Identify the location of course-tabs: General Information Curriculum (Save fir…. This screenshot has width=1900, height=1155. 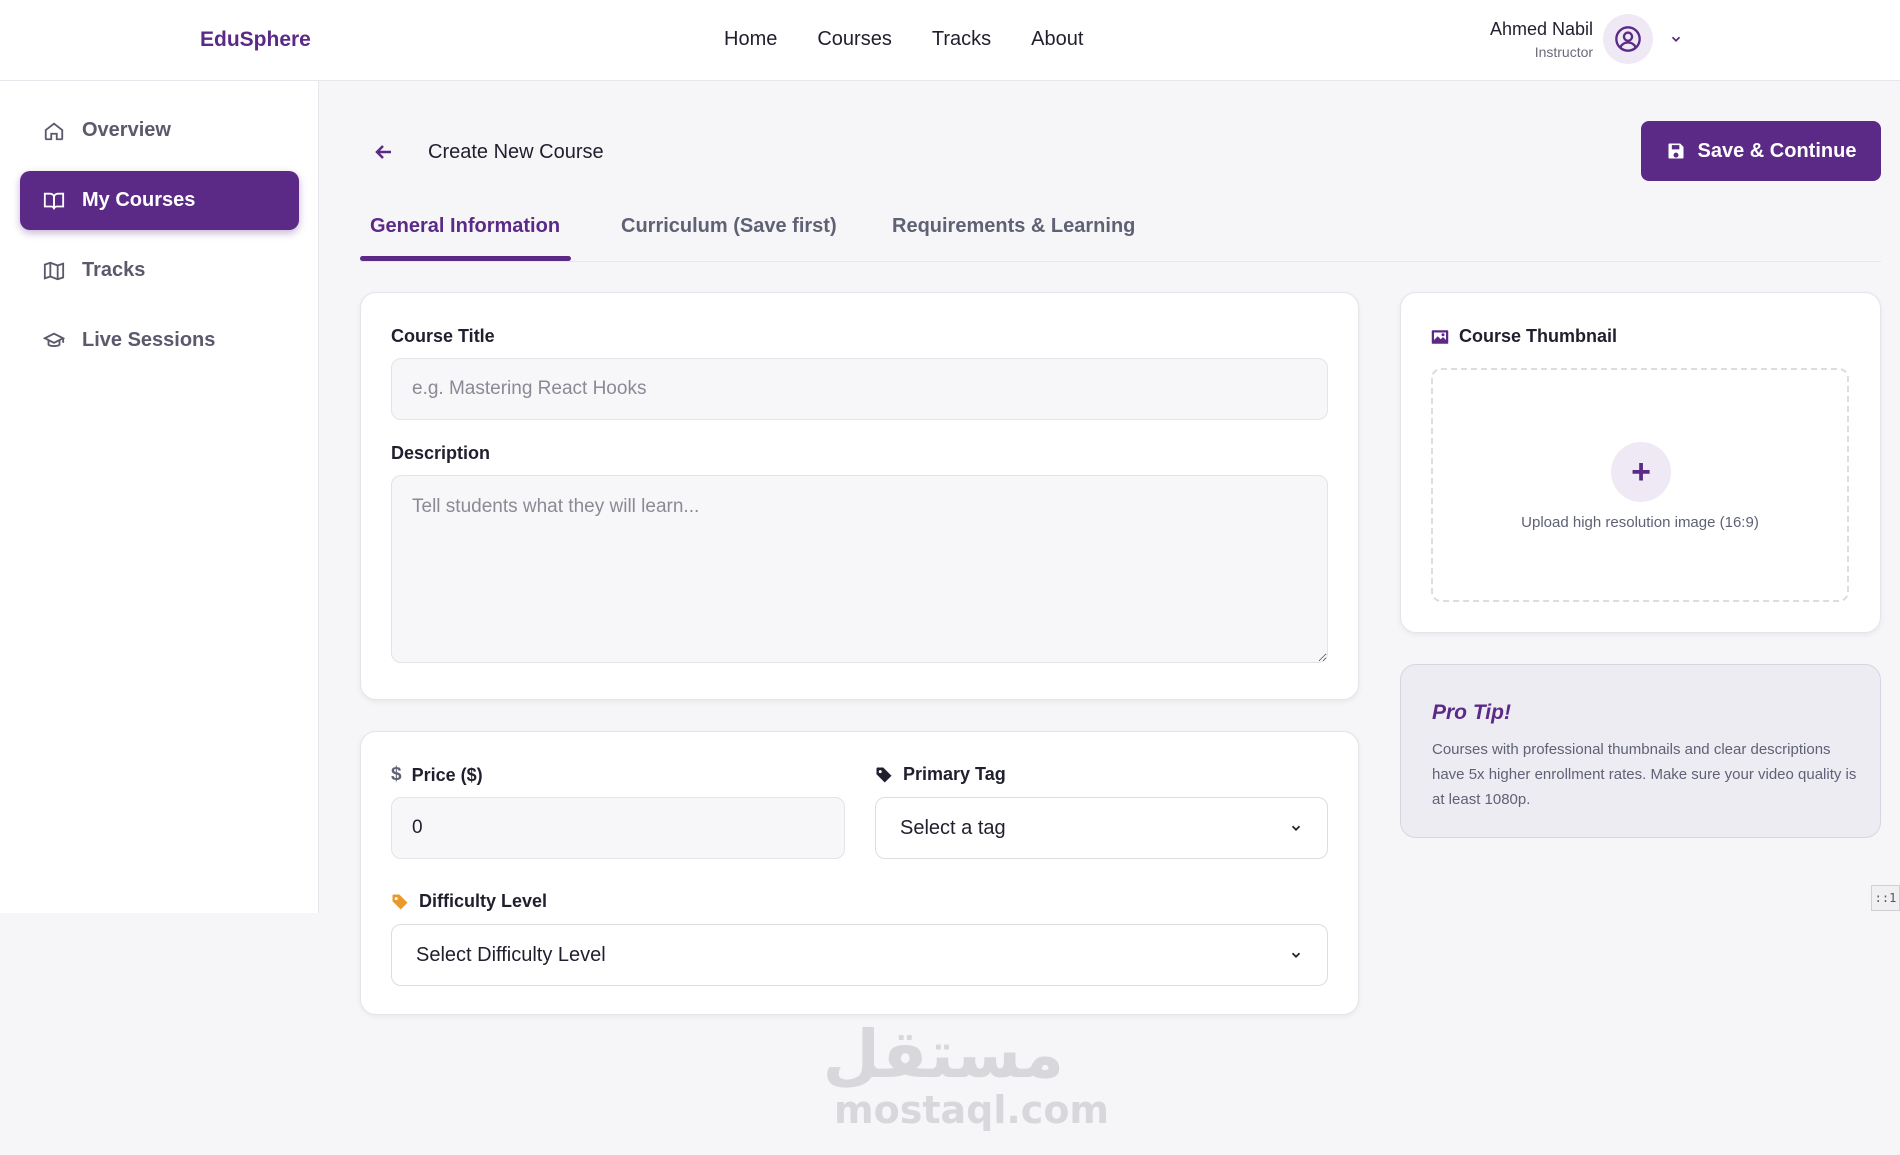
(1120, 228).